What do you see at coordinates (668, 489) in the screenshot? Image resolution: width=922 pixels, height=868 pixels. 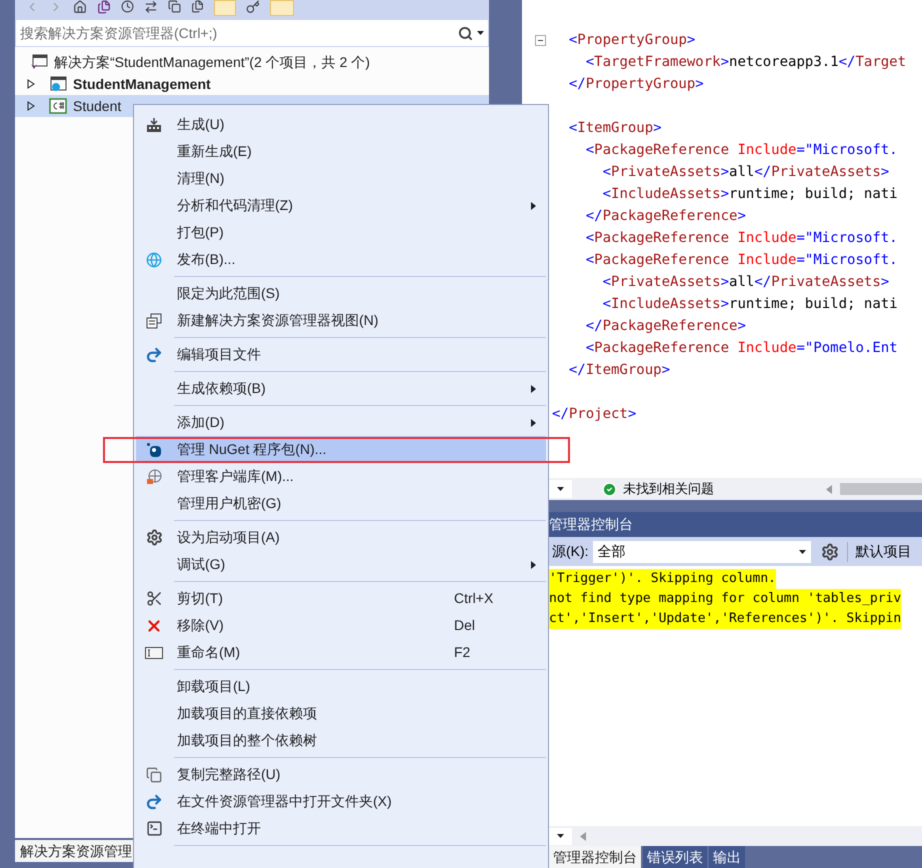 I see `status-text: 未找到相关问题` at bounding box center [668, 489].